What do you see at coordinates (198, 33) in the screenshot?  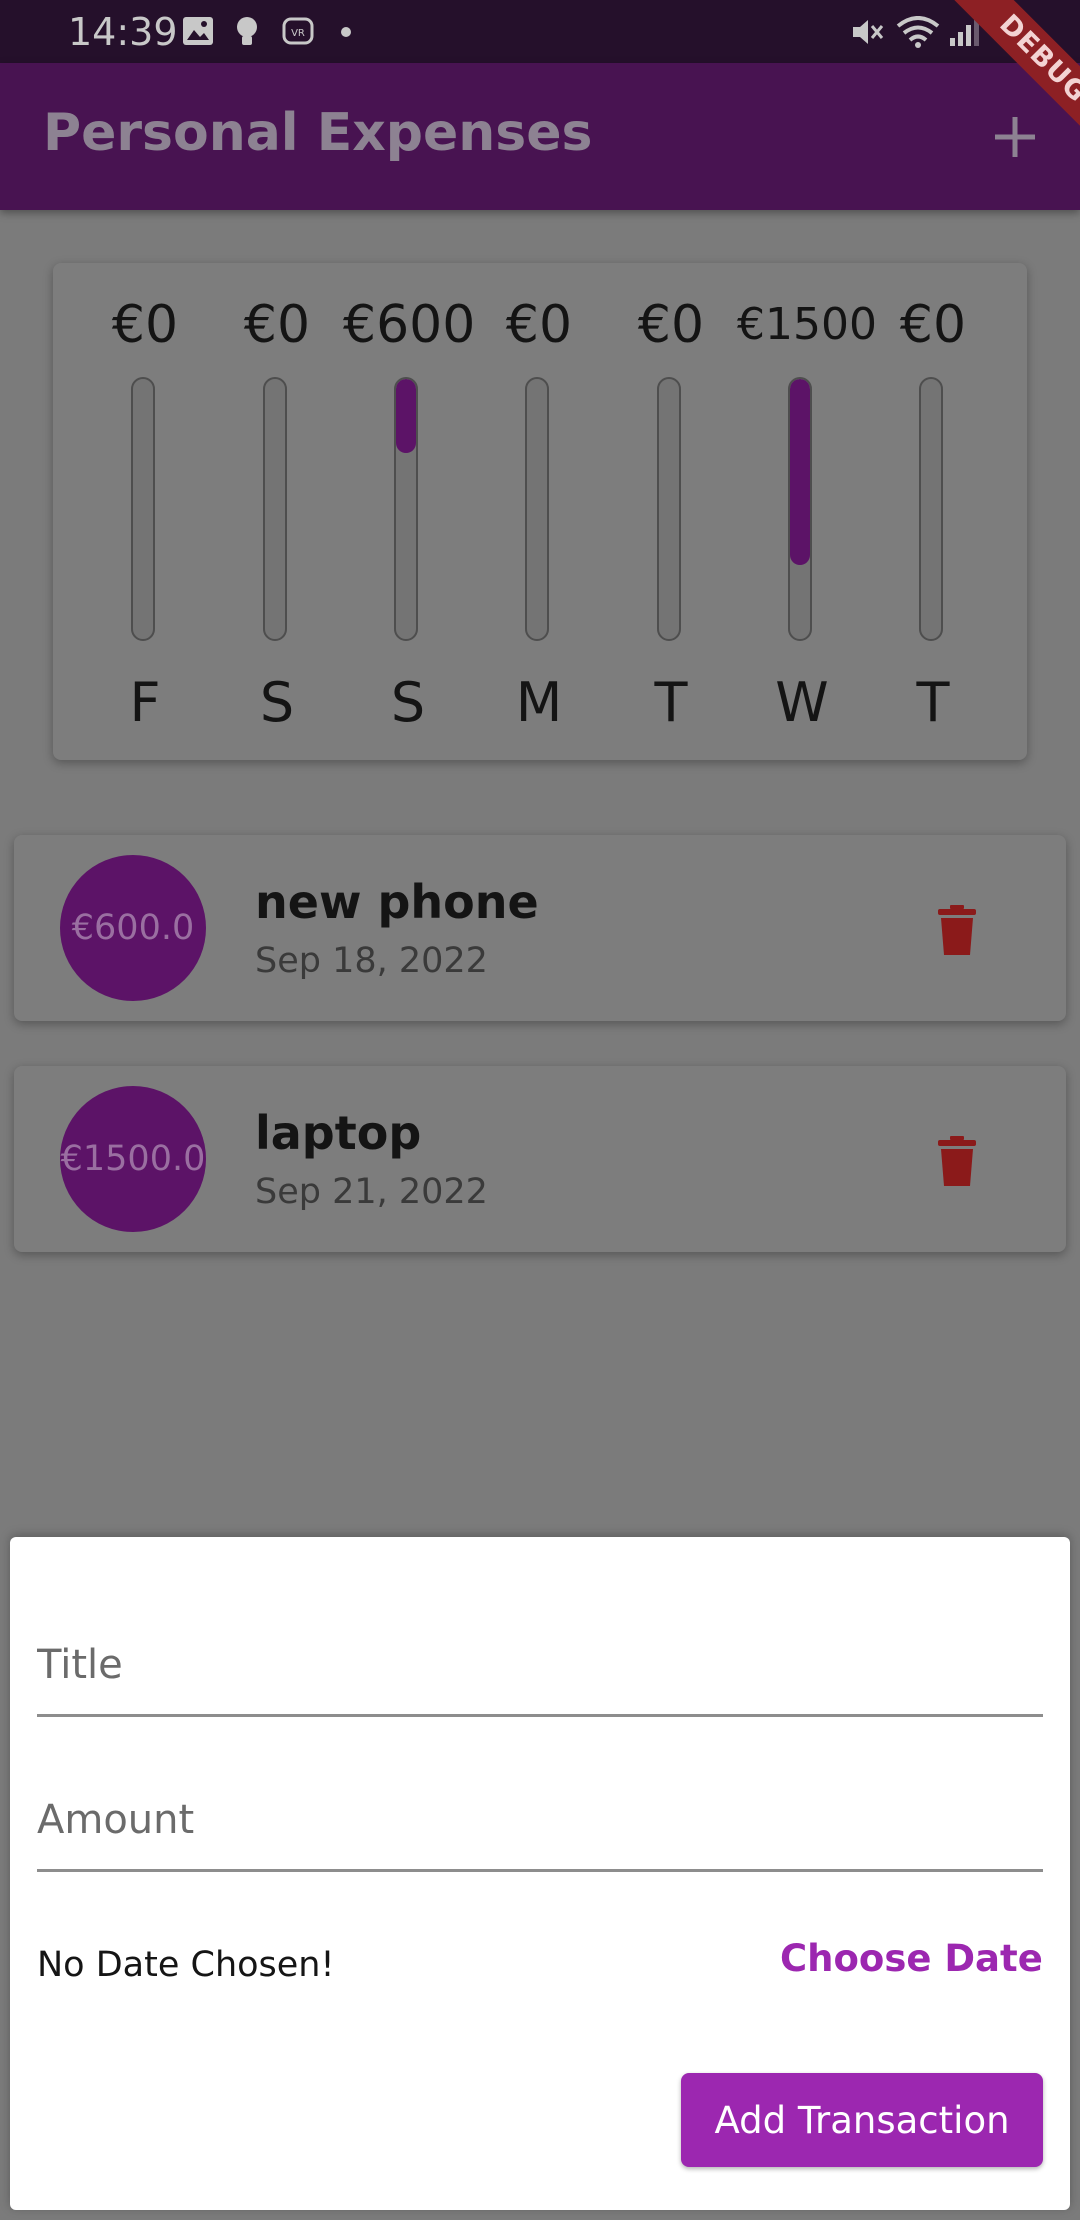 I see `image-icon` at bounding box center [198, 33].